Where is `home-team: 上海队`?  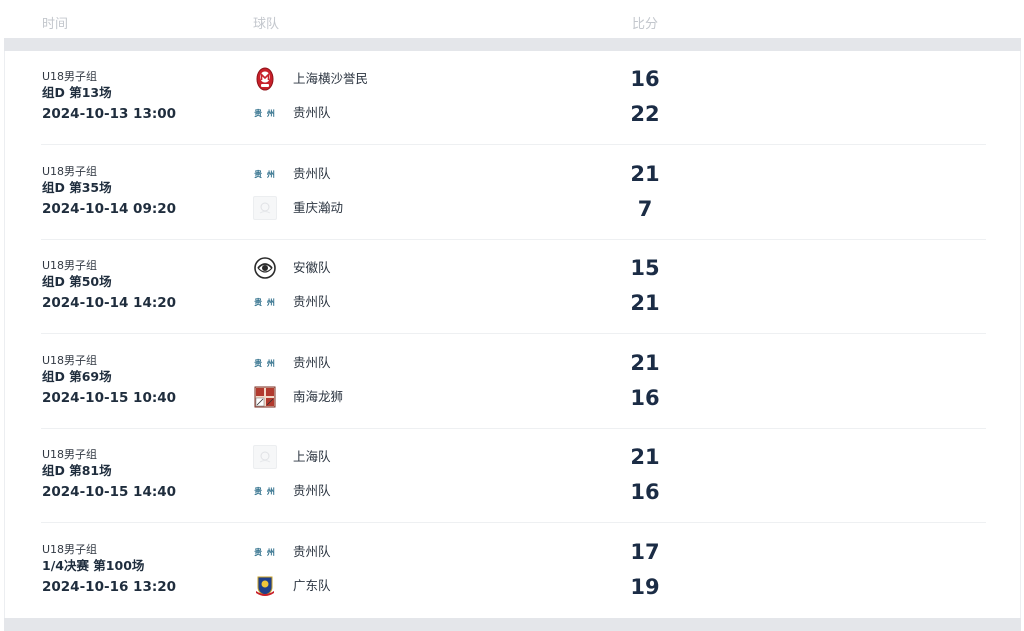 home-team: 上海队 is located at coordinates (403, 457).